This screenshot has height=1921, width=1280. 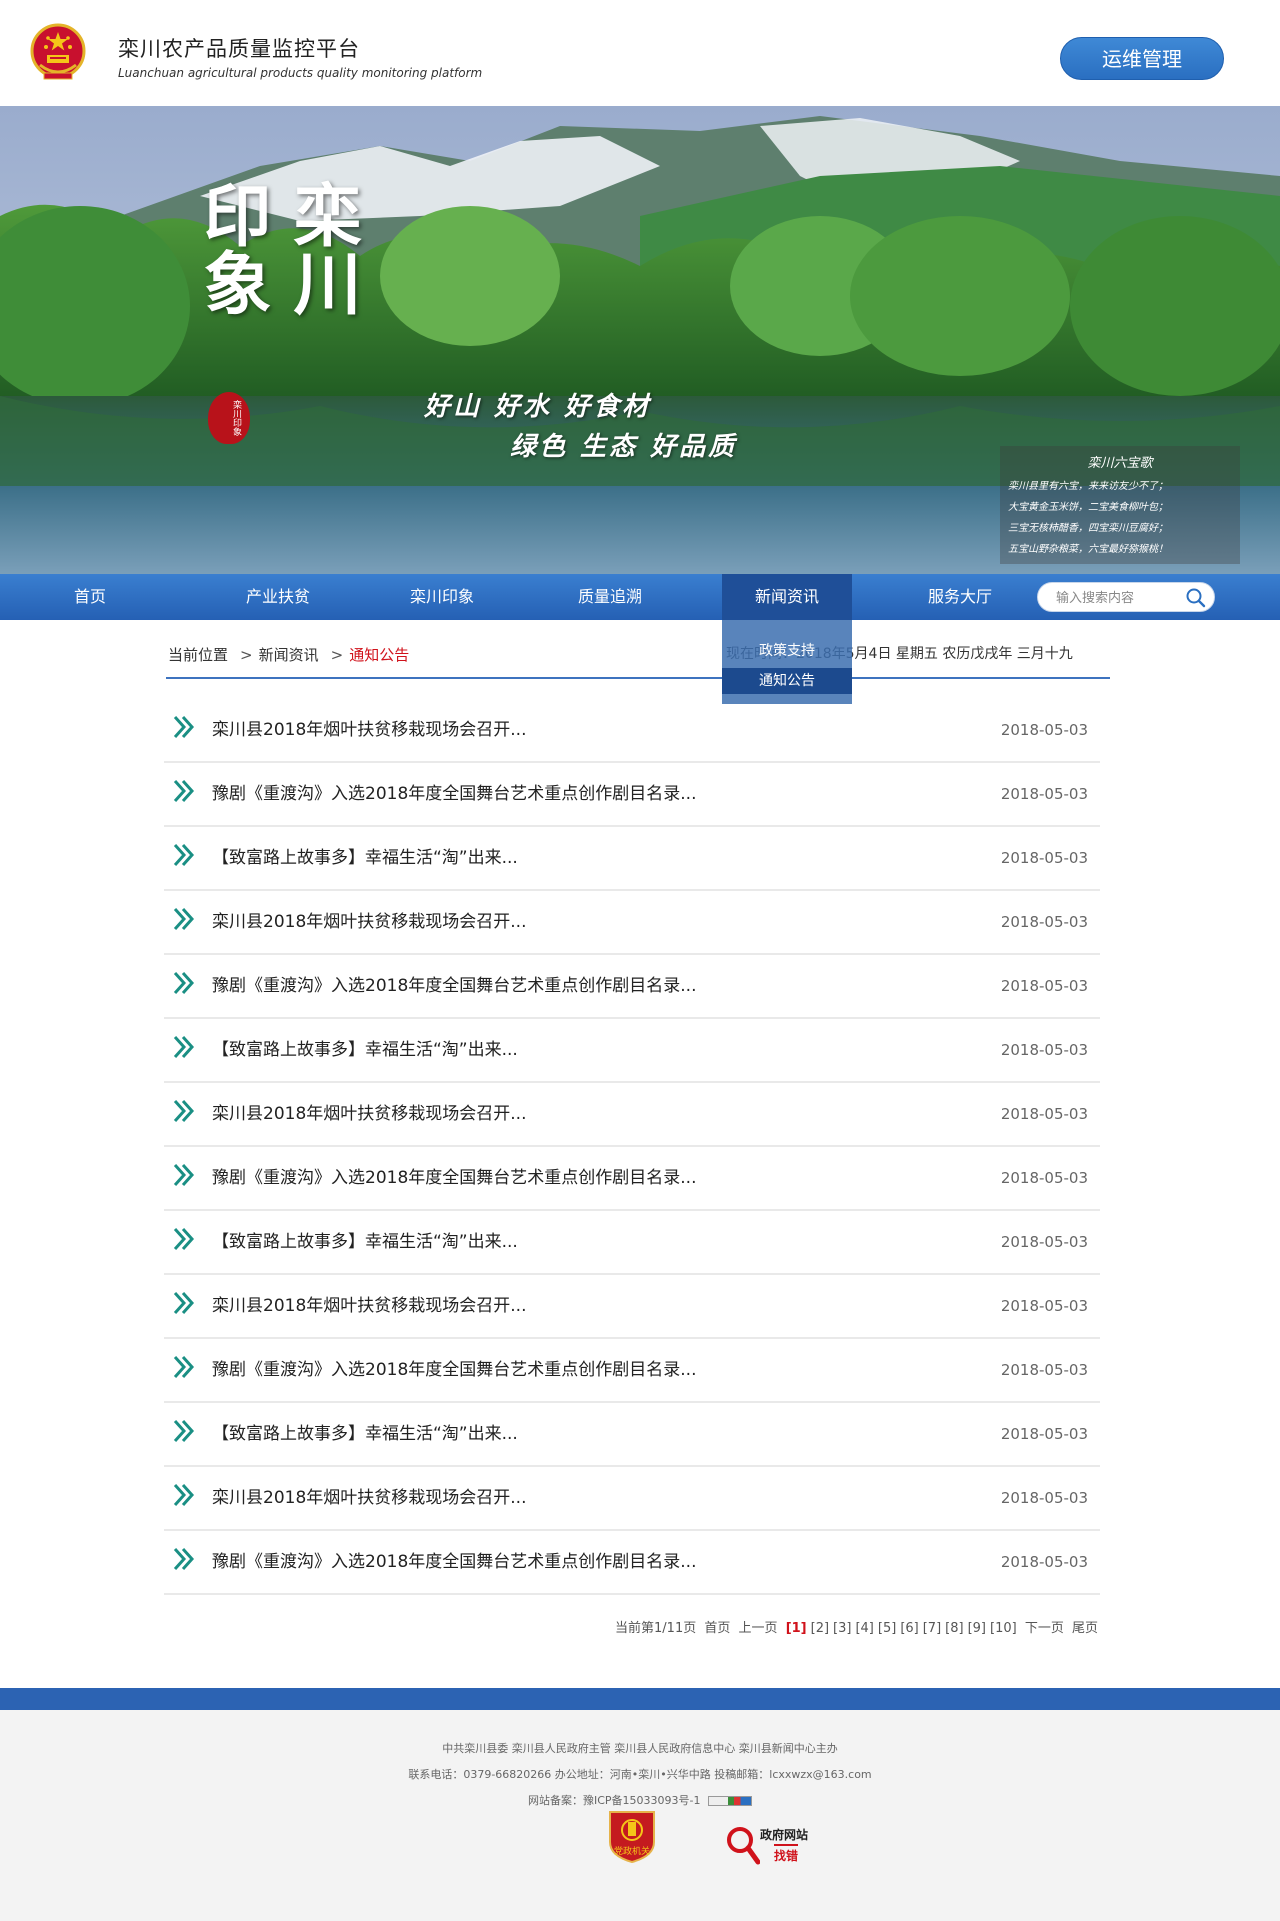 What do you see at coordinates (610, 597) in the screenshot?
I see `nav-quality-trace: 质量追溯` at bounding box center [610, 597].